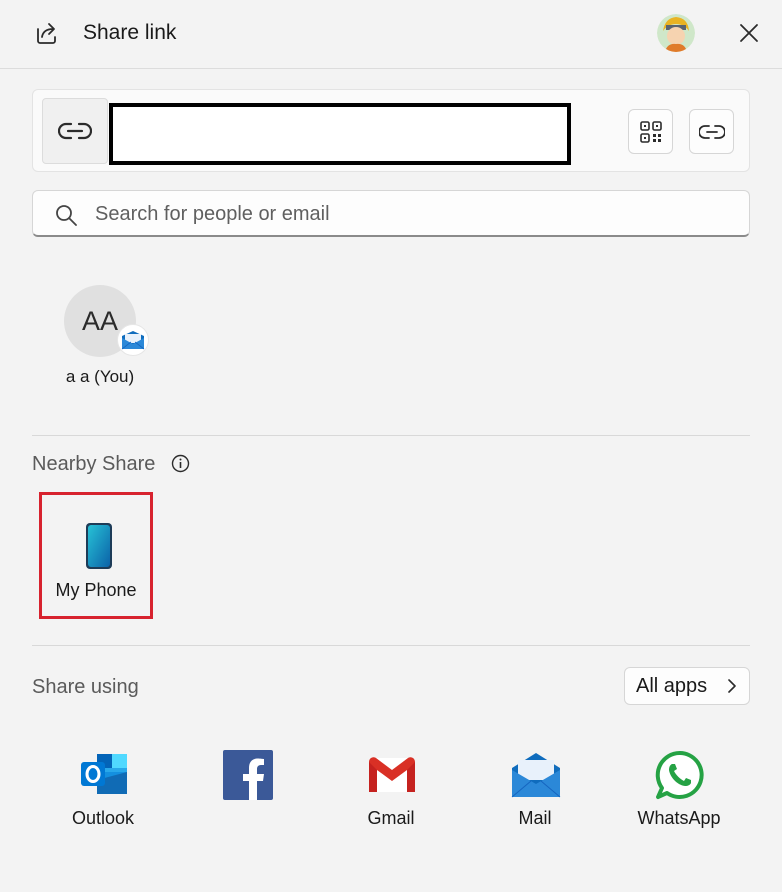  What do you see at coordinates (672, 686) in the screenshot?
I see `all-apps-label: All apps` at bounding box center [672, 686].